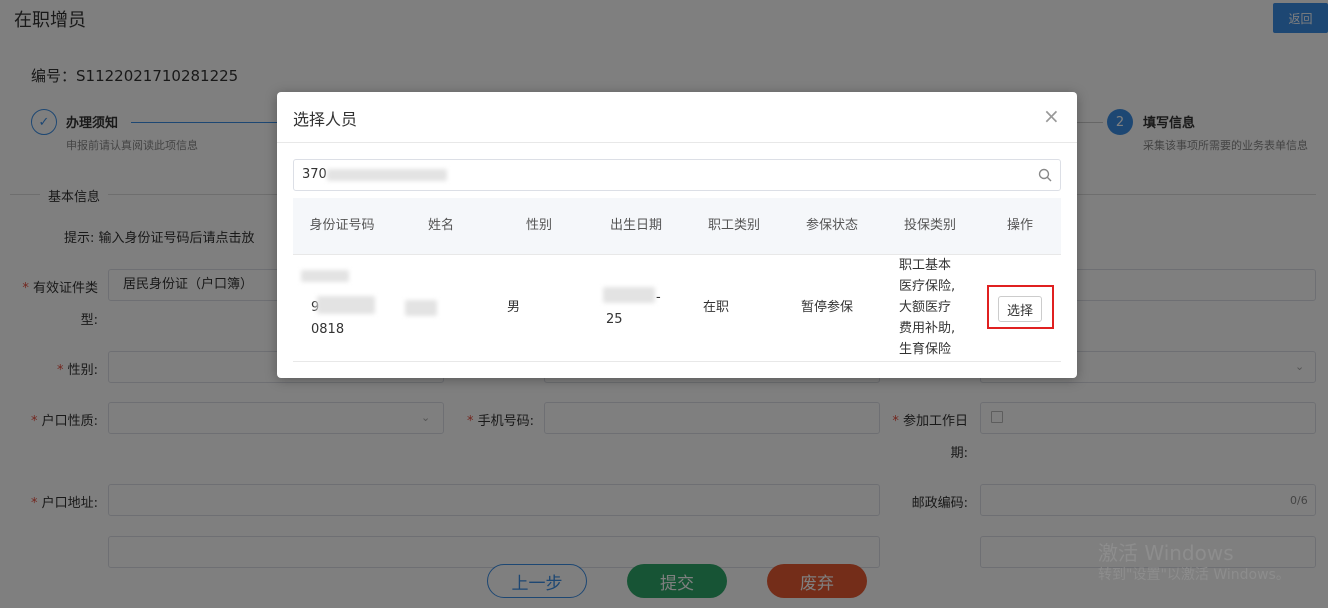  I want to click on dialog-title: 选择人员, so click(325, 119).